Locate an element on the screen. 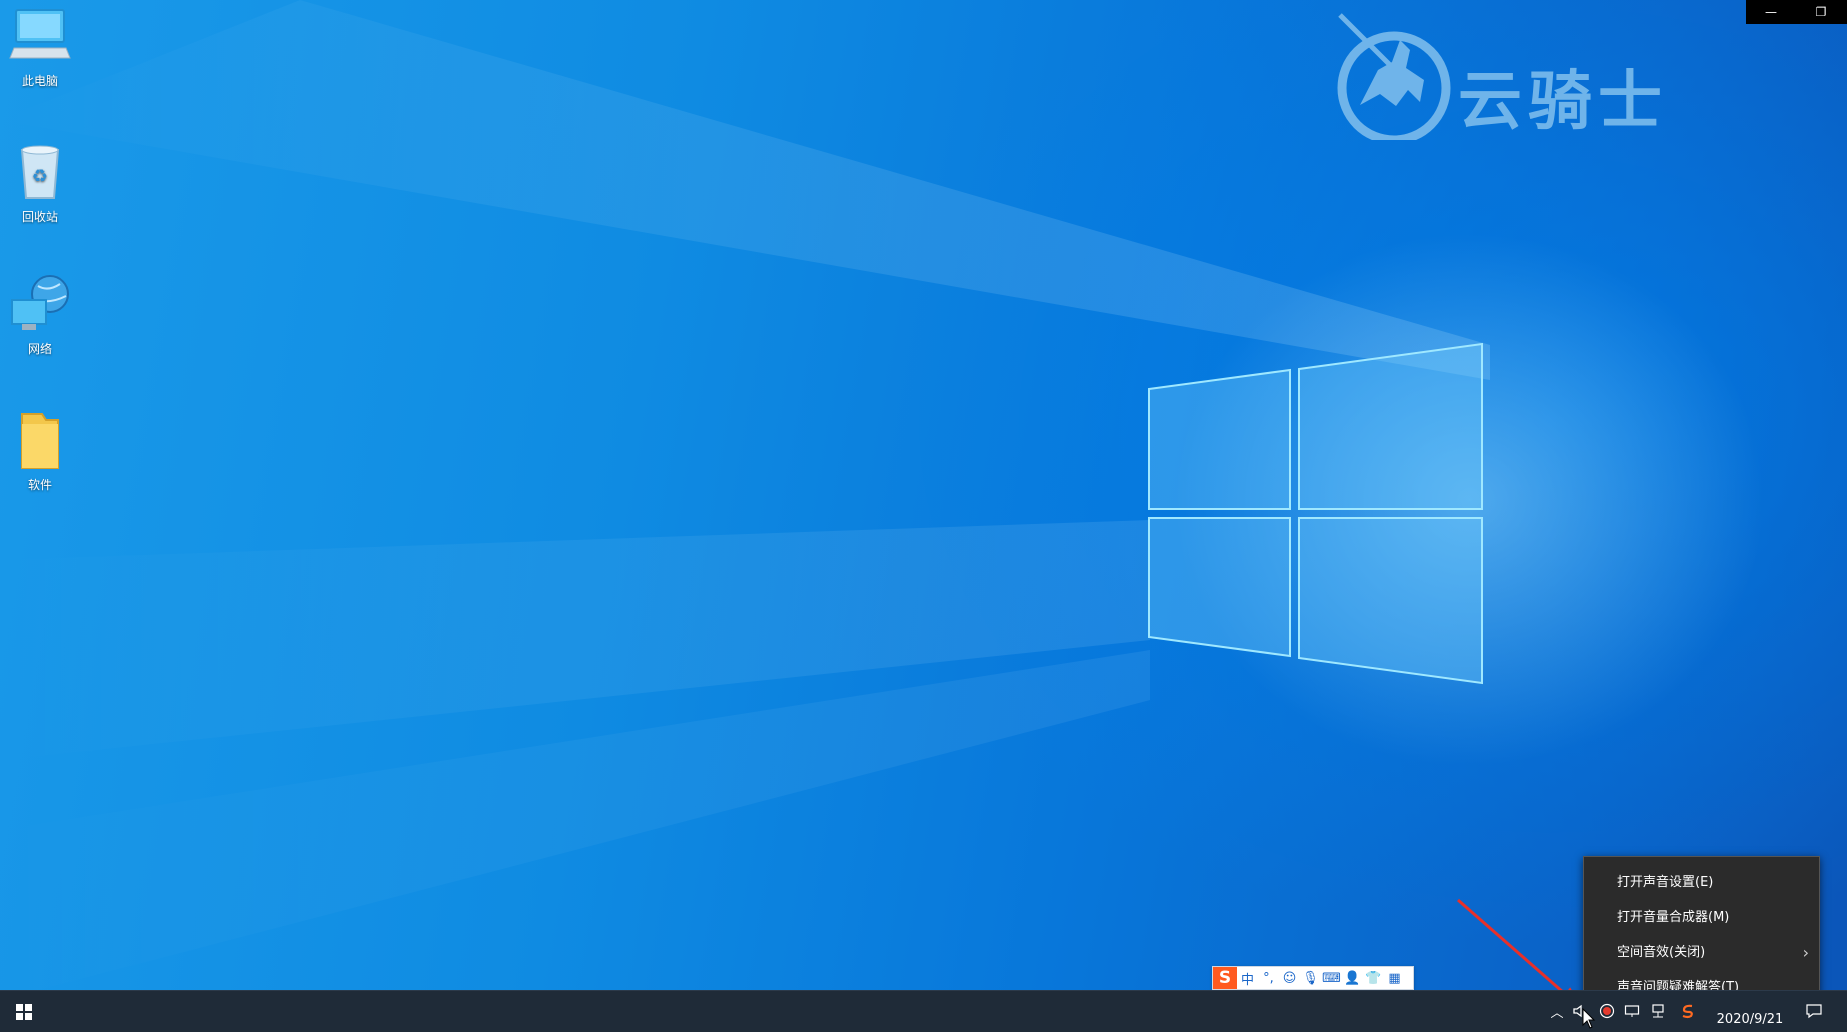  computer-icon is located at coordinates (40, 34).